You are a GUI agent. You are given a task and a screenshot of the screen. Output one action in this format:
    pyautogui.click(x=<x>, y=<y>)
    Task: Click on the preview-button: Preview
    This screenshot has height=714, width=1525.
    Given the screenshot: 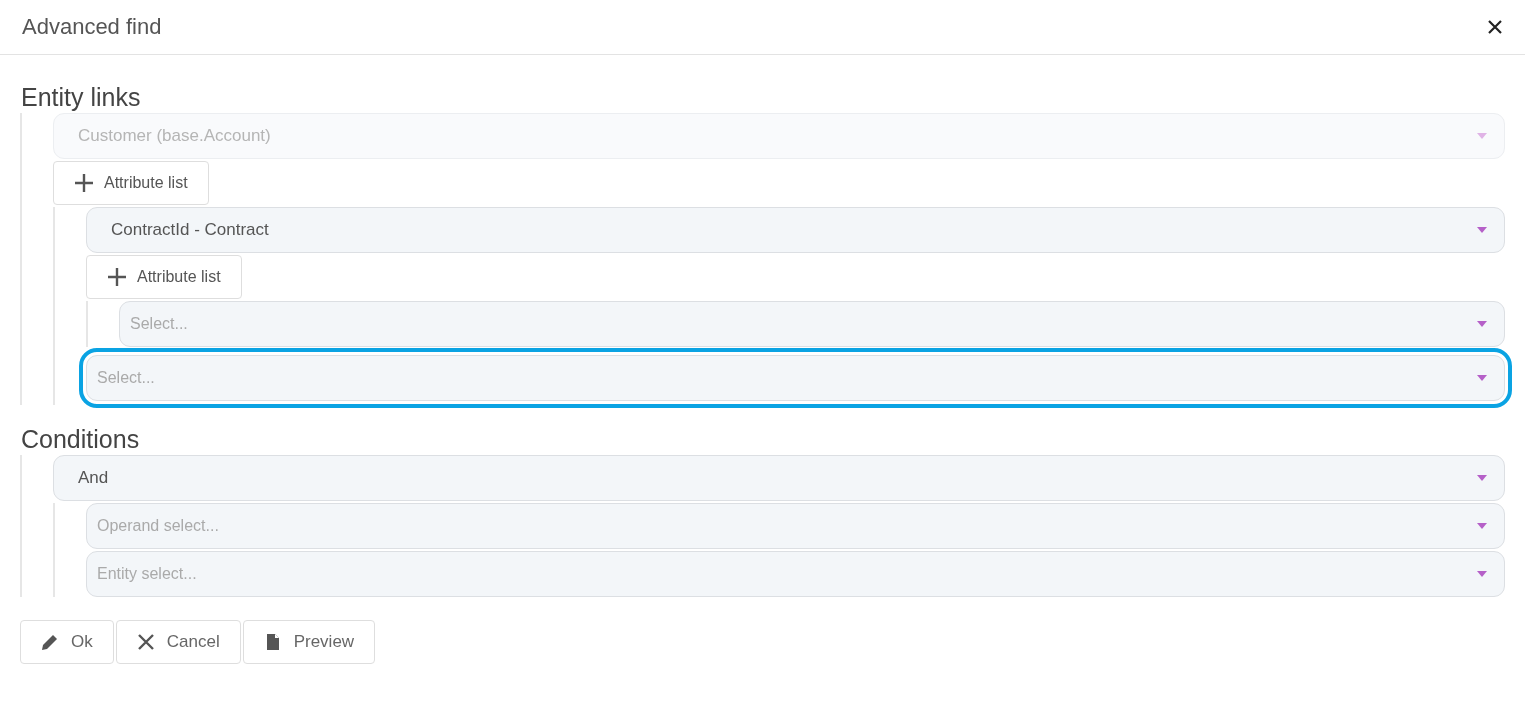 What is the action you would take?
    pyautogui.click(x=309, y=642)
    